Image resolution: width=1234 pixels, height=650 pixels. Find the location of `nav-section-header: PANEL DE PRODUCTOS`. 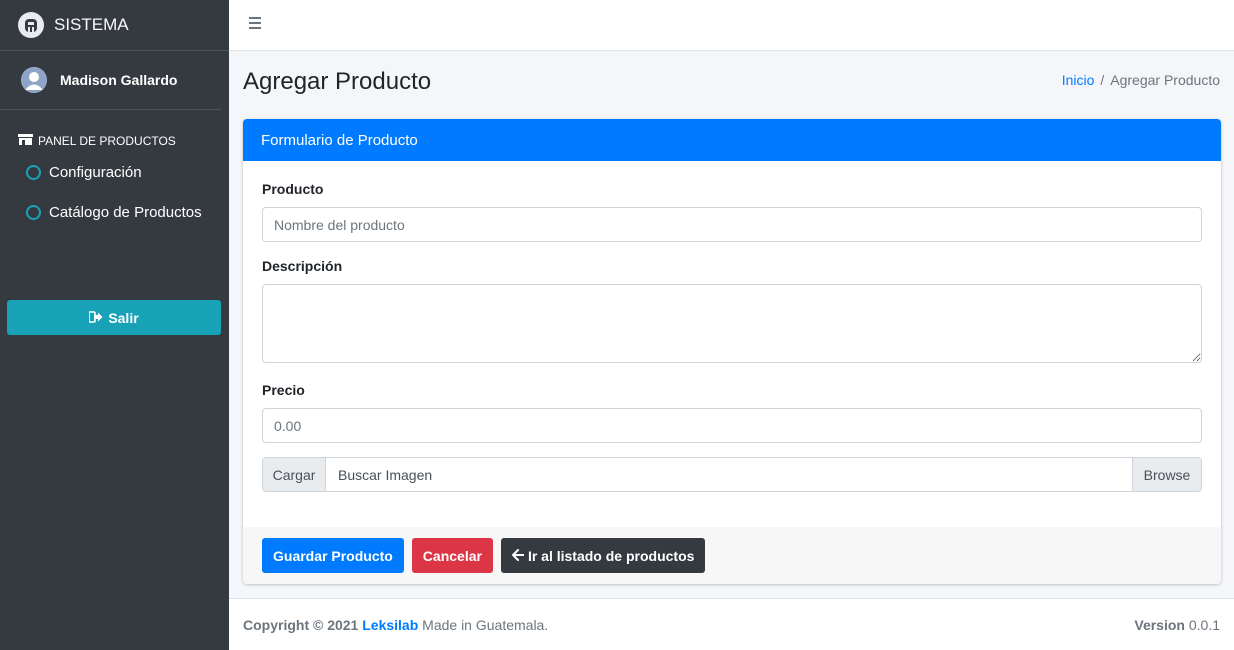

nav-section-header: PANEL DE PRODUCTOS is located at coordinates (114, 141).